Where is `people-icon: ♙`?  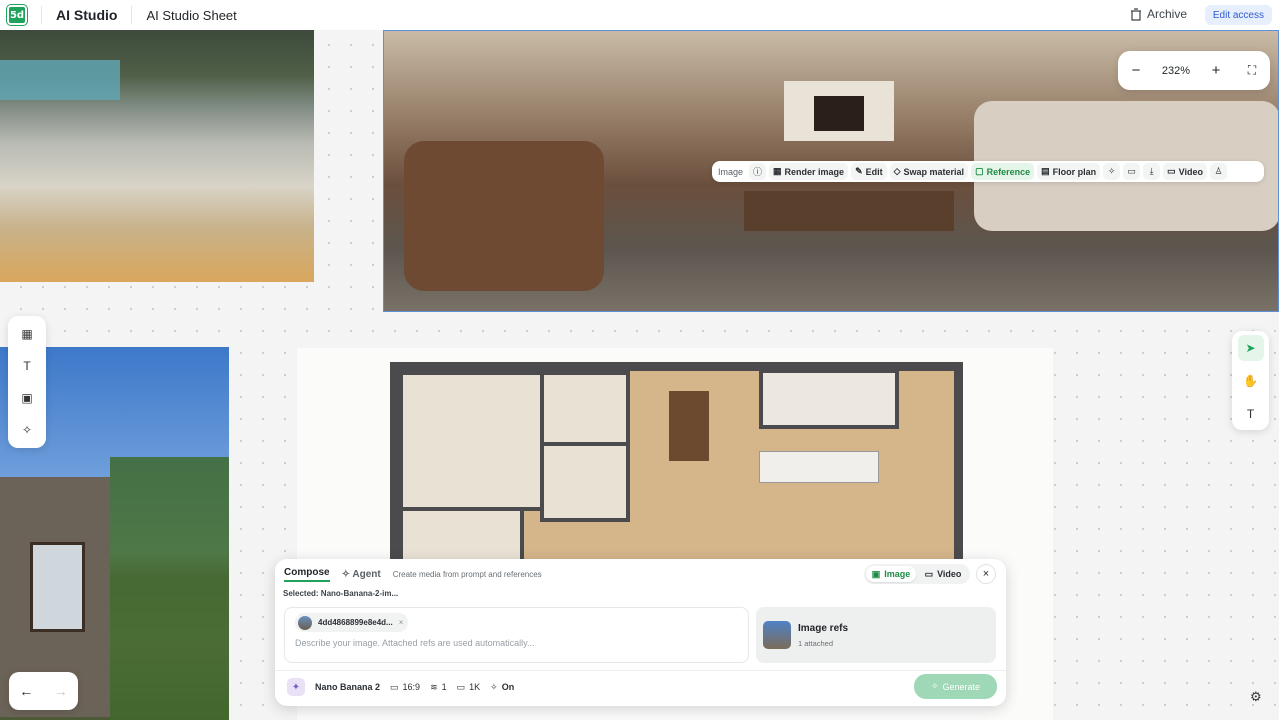 people-icon: ♙ is located at coordinates (1218, 171).